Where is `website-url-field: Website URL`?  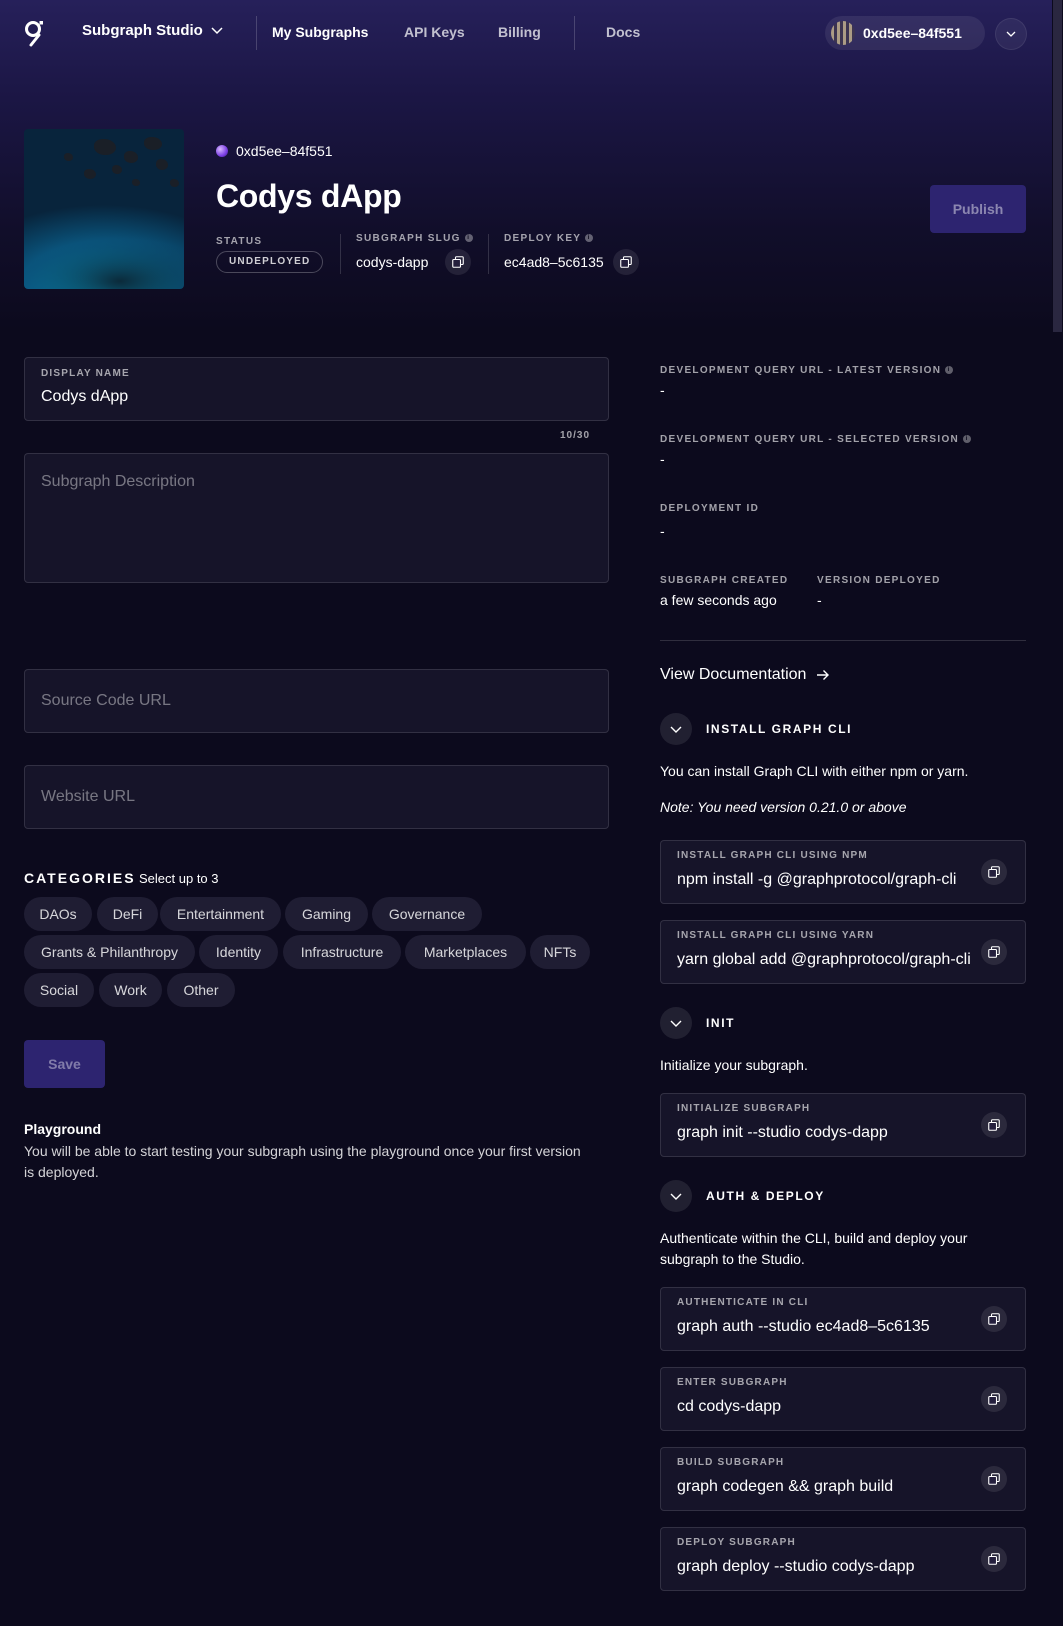
website-url-field: Website URL is located at coordinates (316, 797).